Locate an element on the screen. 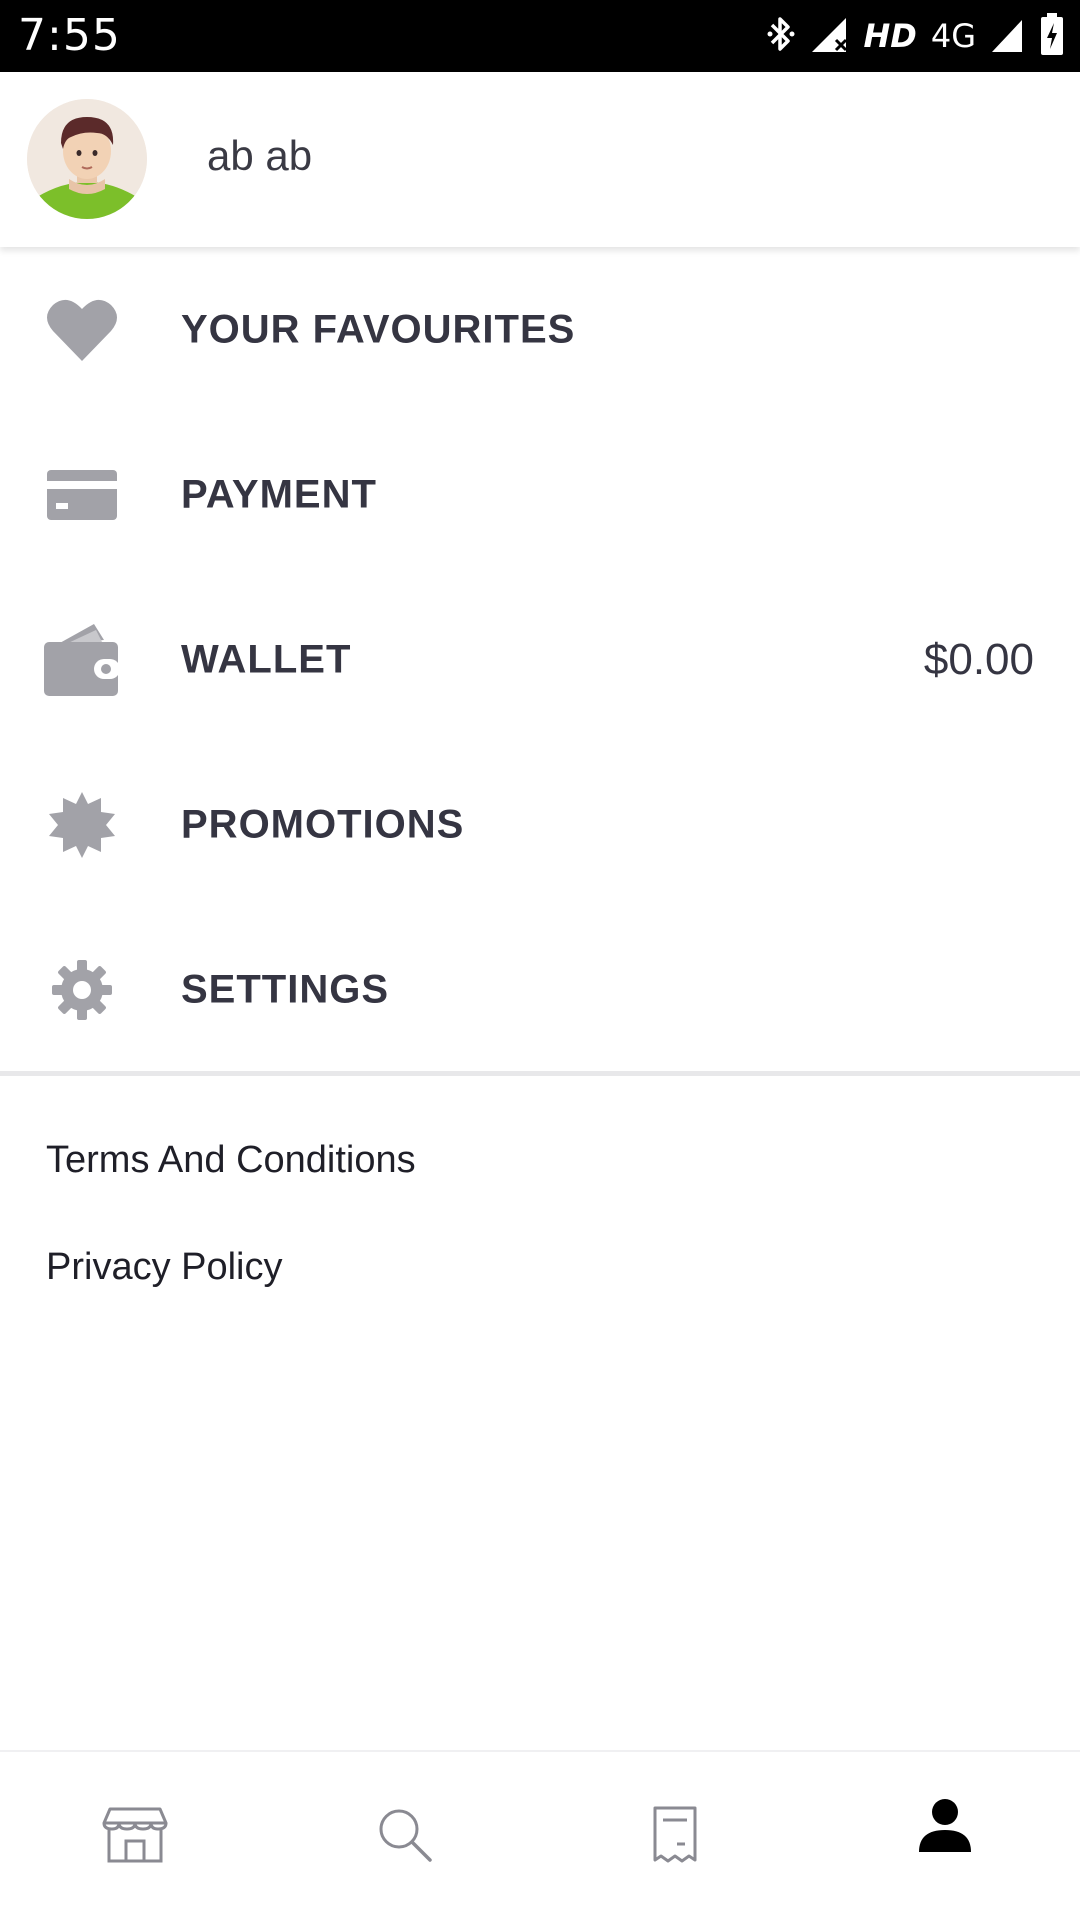 The image size is (1080, 1922). status-time: 7:55 is located at coordinates (69, 35).